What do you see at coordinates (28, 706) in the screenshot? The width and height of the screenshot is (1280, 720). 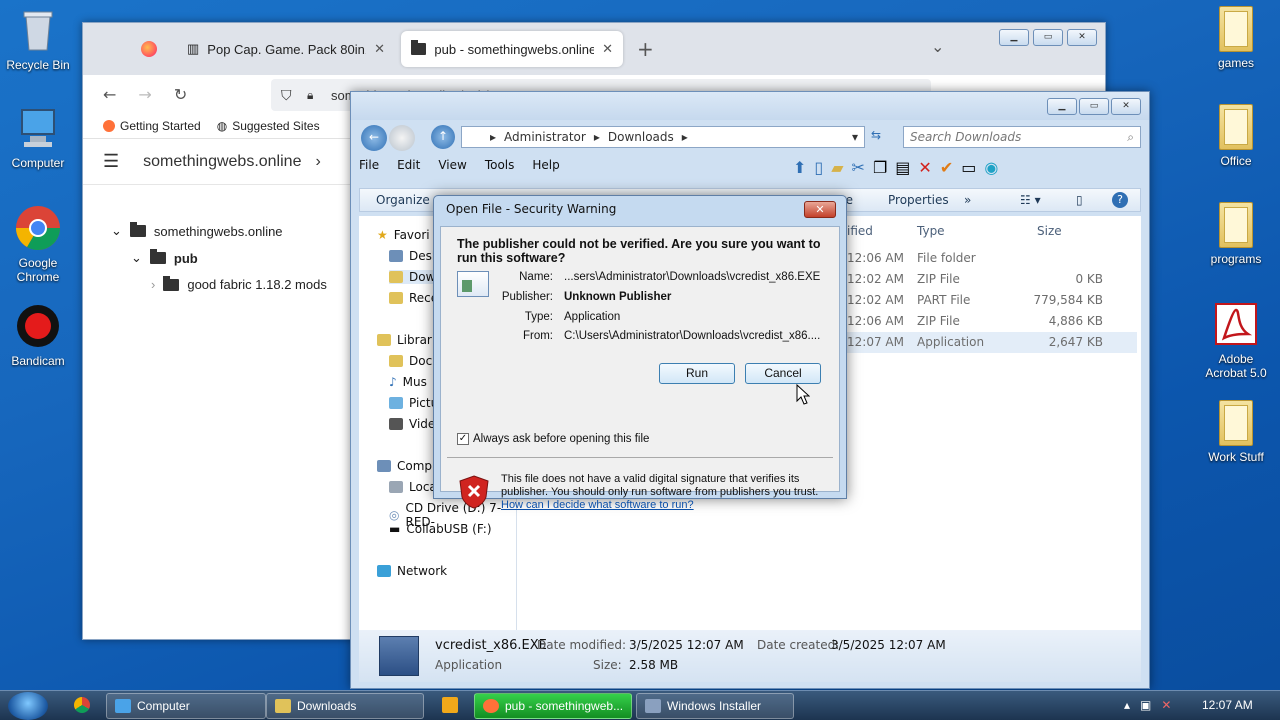 I see `start-button` at bounding box center [28, 706].